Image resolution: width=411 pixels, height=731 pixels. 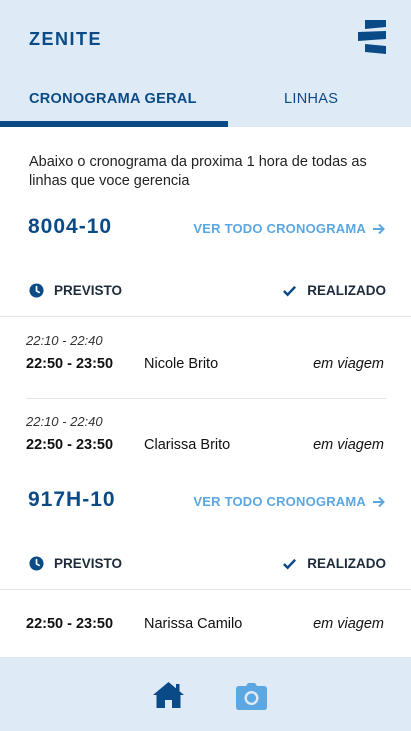 What do you see at coordinates (193, 624) in the screenshot?
I see `trip-driver: Narissa Camilo` at bounding box center [193, 624].